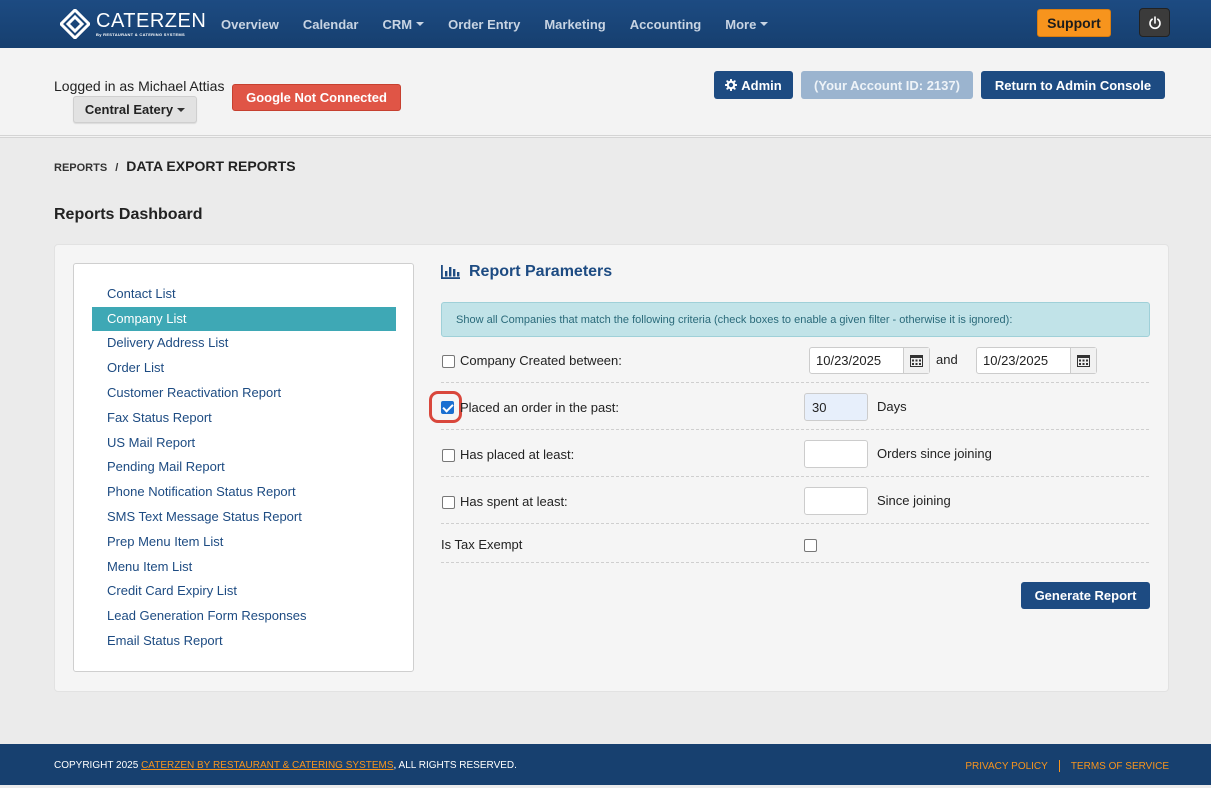  I want to click on support-button: Support, so click(1074, 23).